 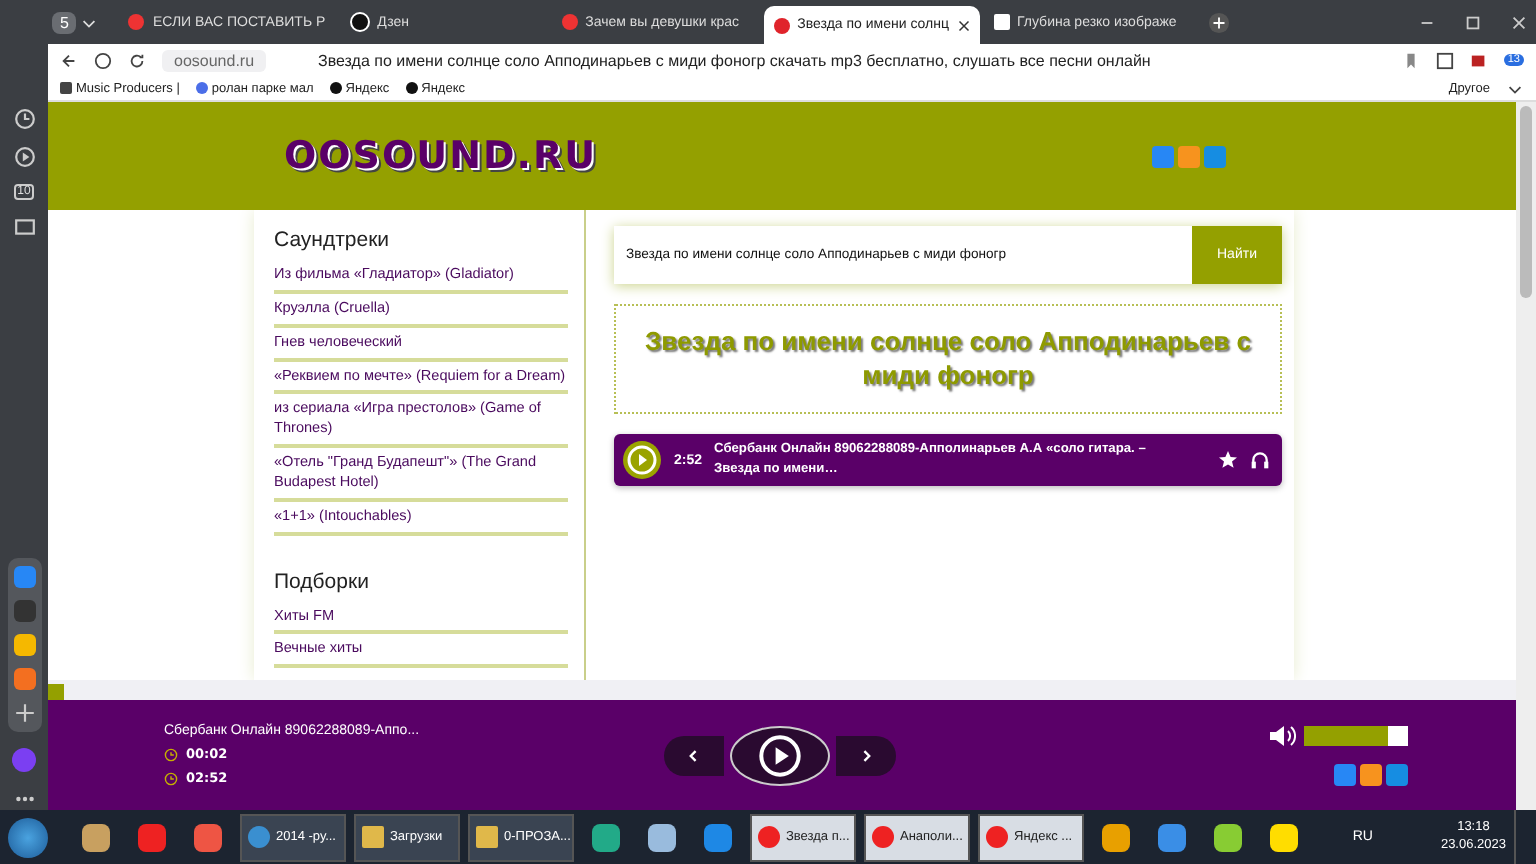 I want to click on progress-marker, so click(x=56, y=692).